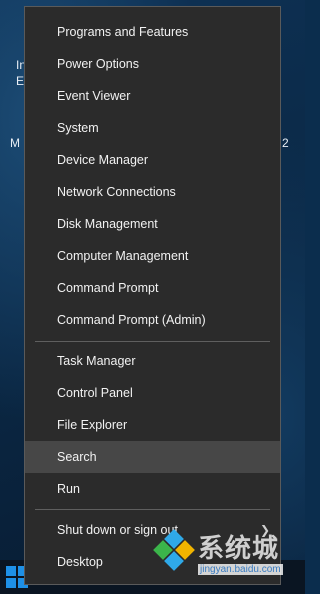 The width and height of the screenshot is (320, 594). I want to click on desktop-icon-label: E, so click(20, 81).